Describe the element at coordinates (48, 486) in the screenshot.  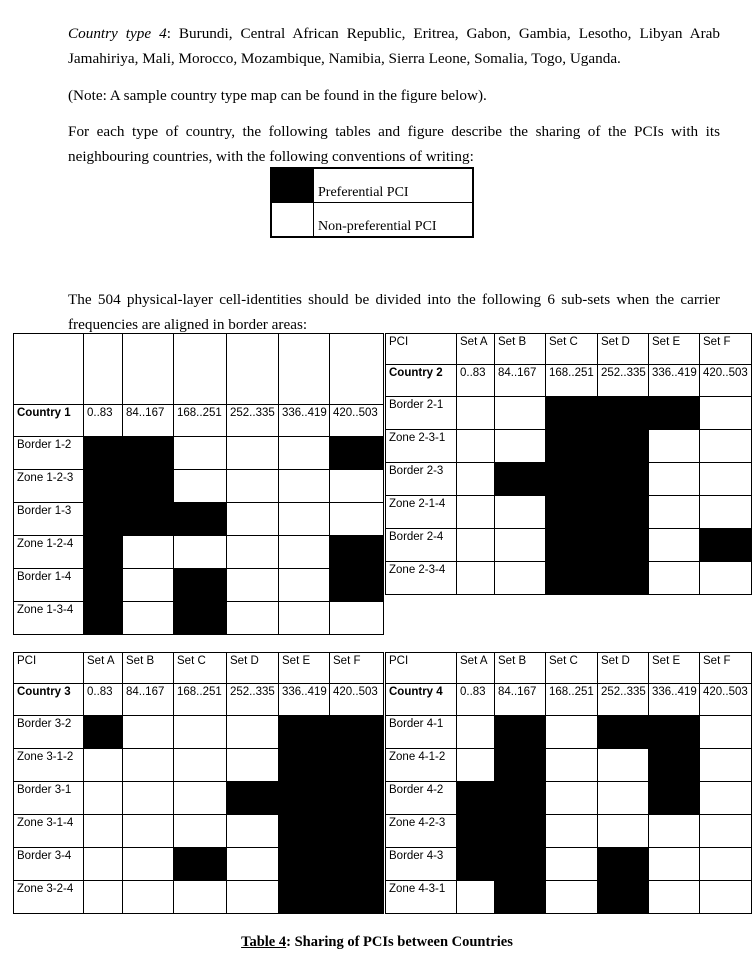
I see `row-label: Zone 1-2-3` at that location.